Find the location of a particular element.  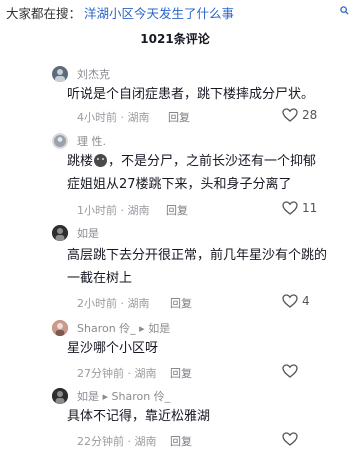

search-query-link: 洋湖小区今天发生了什么事 is located at coordinates (159, 12).